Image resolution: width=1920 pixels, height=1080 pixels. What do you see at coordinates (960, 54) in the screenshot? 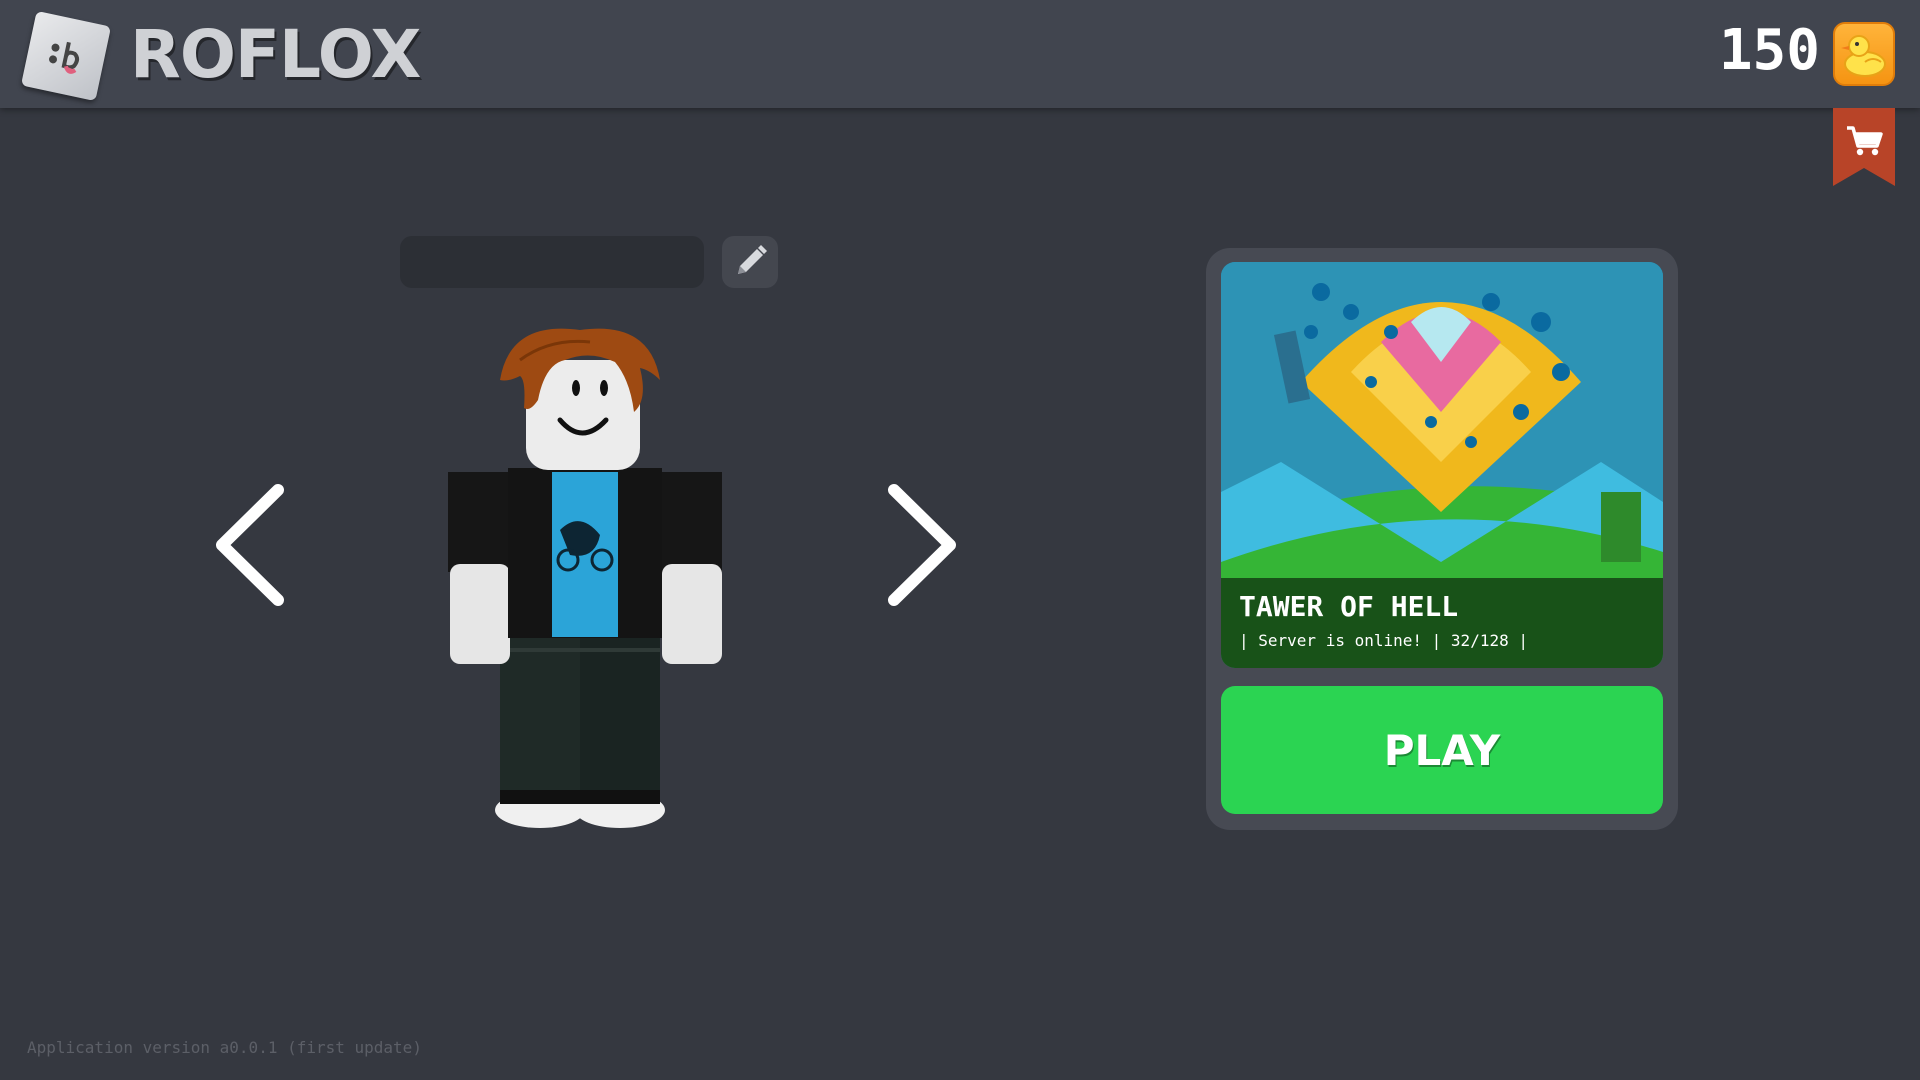
I see `top-bar: ROFLOX 150` at bounding box center [960, 54].